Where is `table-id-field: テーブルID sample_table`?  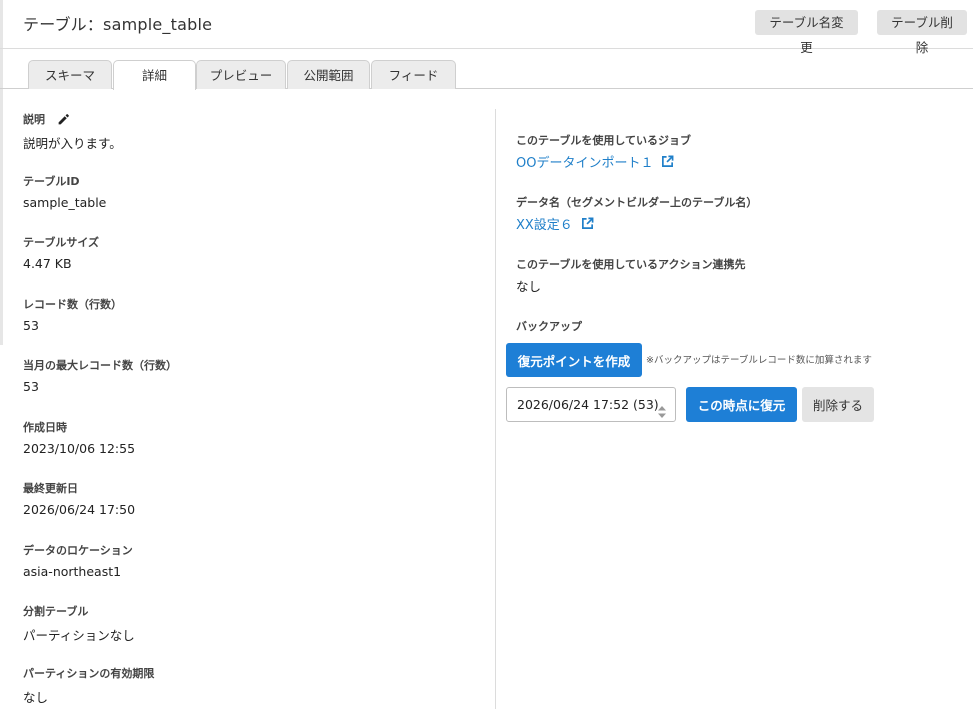
table-id-field: テーブルID sample_table is located at coordinates (253, 191).